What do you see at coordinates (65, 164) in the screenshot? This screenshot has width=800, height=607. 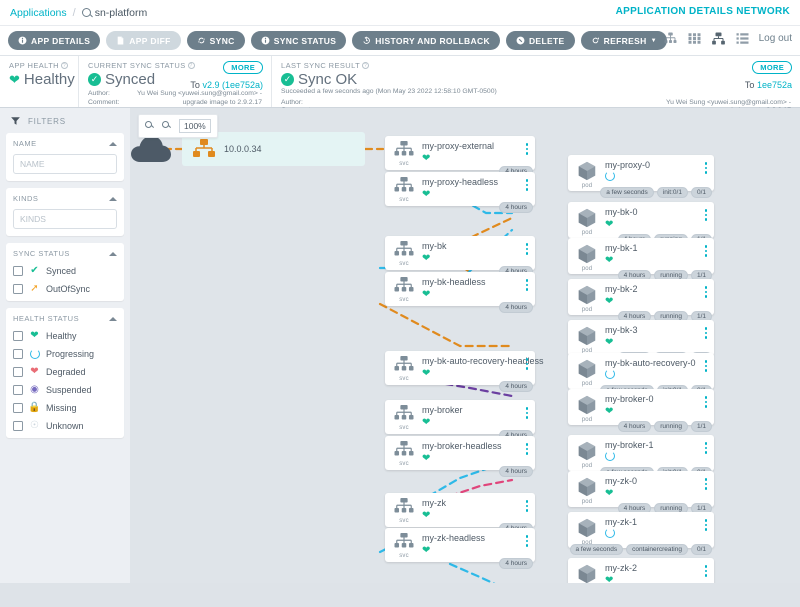 I see `name-filter-input` at bounding box center [65, 164].